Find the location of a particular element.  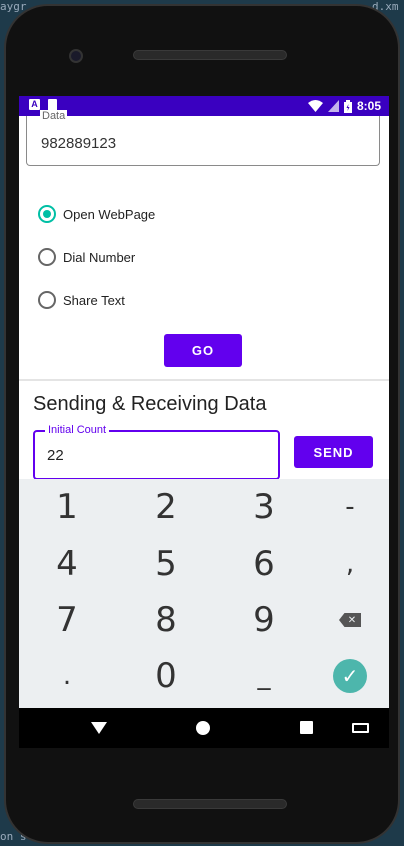

key-comma: , is located at coordinates (346, 564).